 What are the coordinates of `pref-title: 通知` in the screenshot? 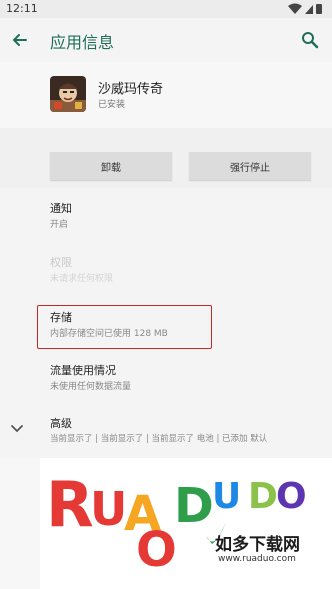 It's located at (61, 208).